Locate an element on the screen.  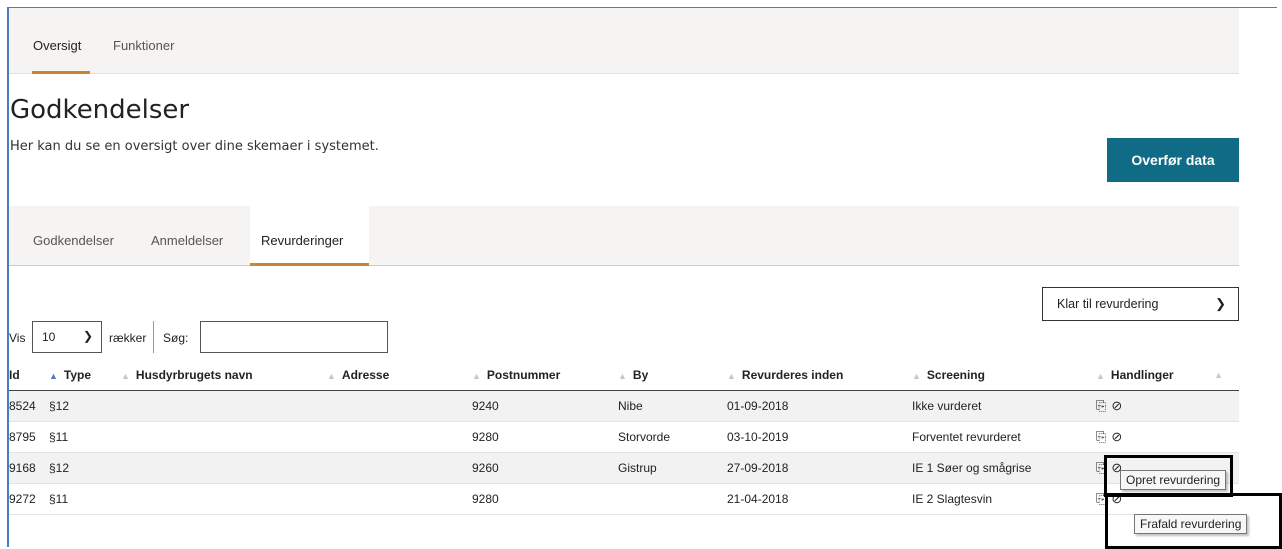
tab-funktioner: Funktioner is located at coordinates (143, 45).